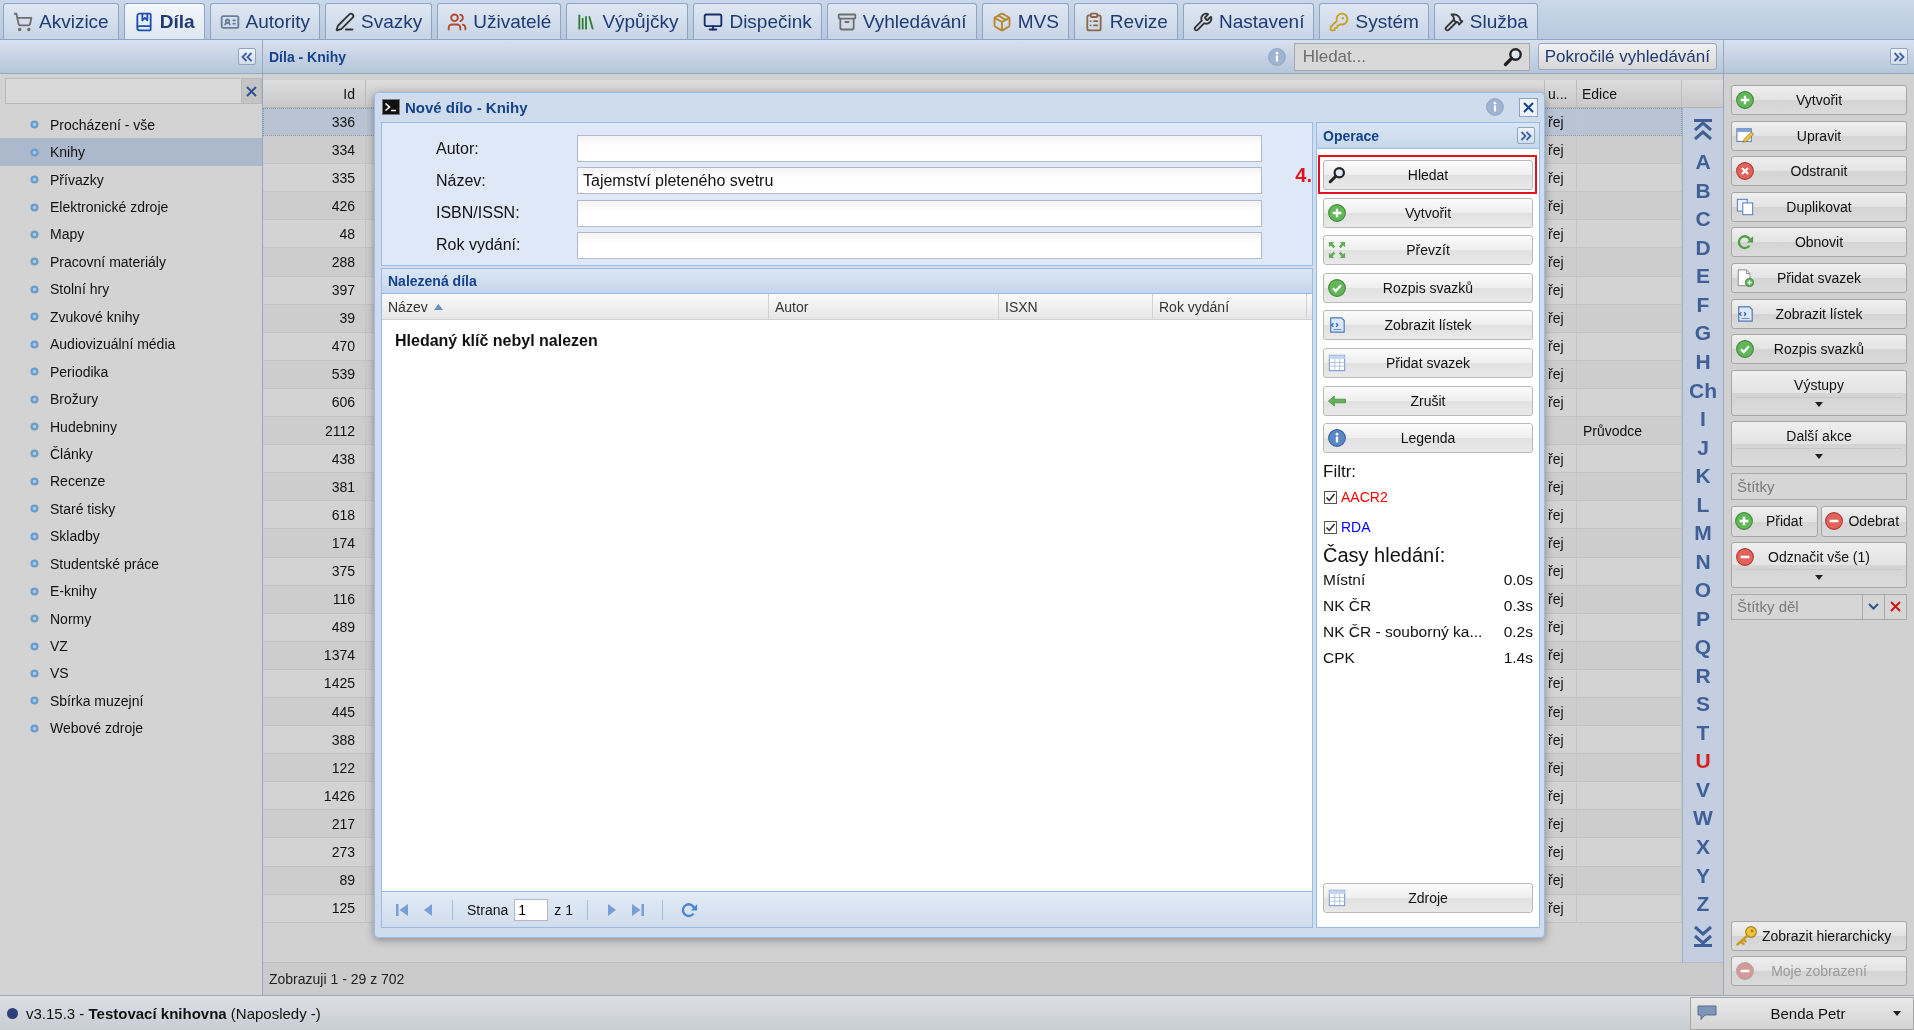 This screenshot has width=1914, height=1030. I want to click on operation-button: Rozpis svazků, so click(1428, 287).